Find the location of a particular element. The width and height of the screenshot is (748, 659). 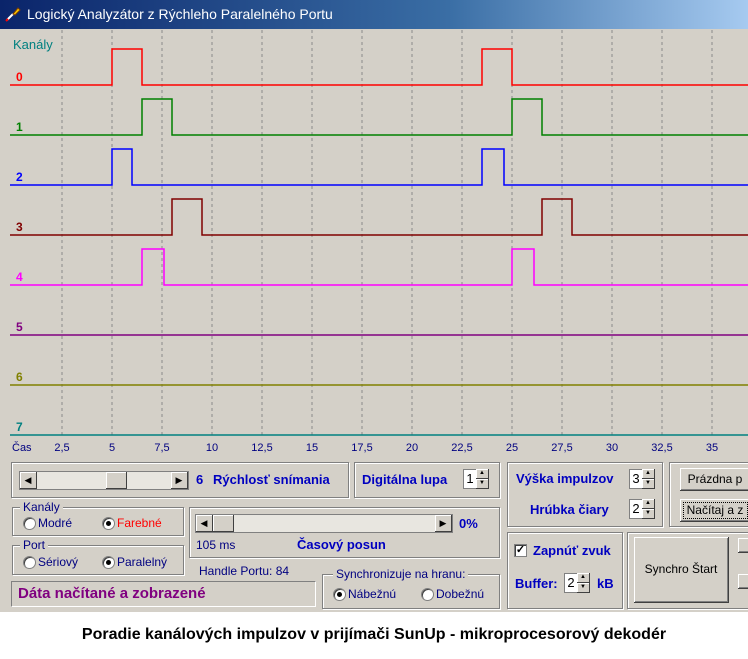

radio-parallel is located at coordinates (108, 562).